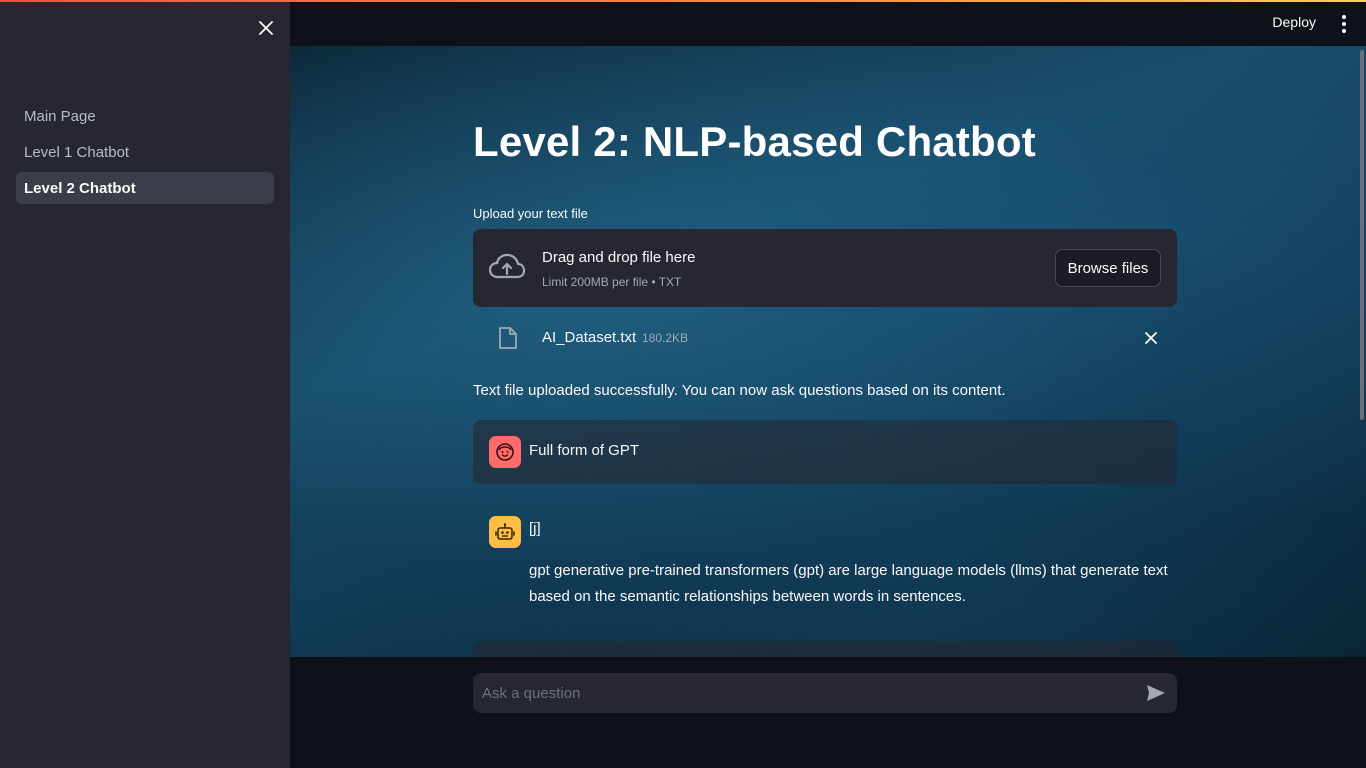 This screenshot has width=1366, height=768. I want to click on dropzone-title: Drag and drop file here, so click(619, 257).